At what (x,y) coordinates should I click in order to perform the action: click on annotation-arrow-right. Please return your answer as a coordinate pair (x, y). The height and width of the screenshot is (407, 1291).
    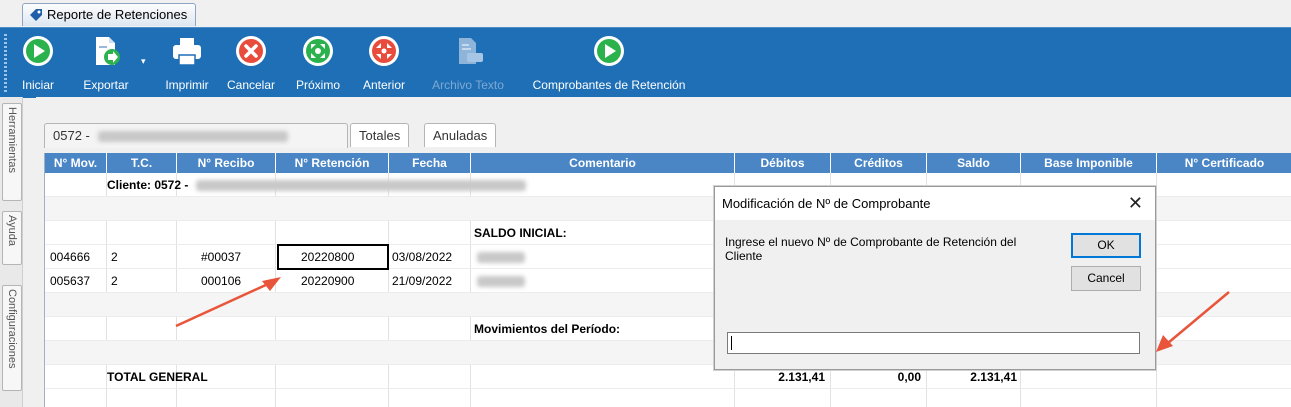
    Looking at the image, I should click on (1193, 321).